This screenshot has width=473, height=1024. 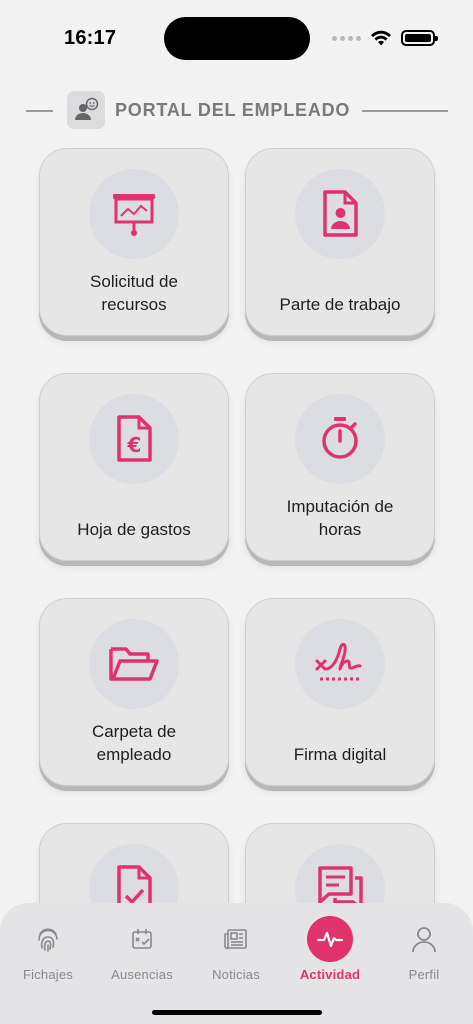 What do you see at coordinates (237, 1012) in the screenshot?
I see `home-indicator` at bounding box center [237, 1012].